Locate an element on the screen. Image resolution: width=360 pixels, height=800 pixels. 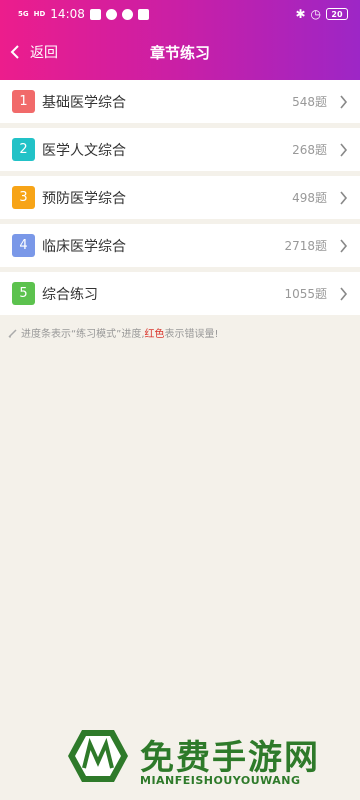
watermark-logo is located at coordinates (98, 756).